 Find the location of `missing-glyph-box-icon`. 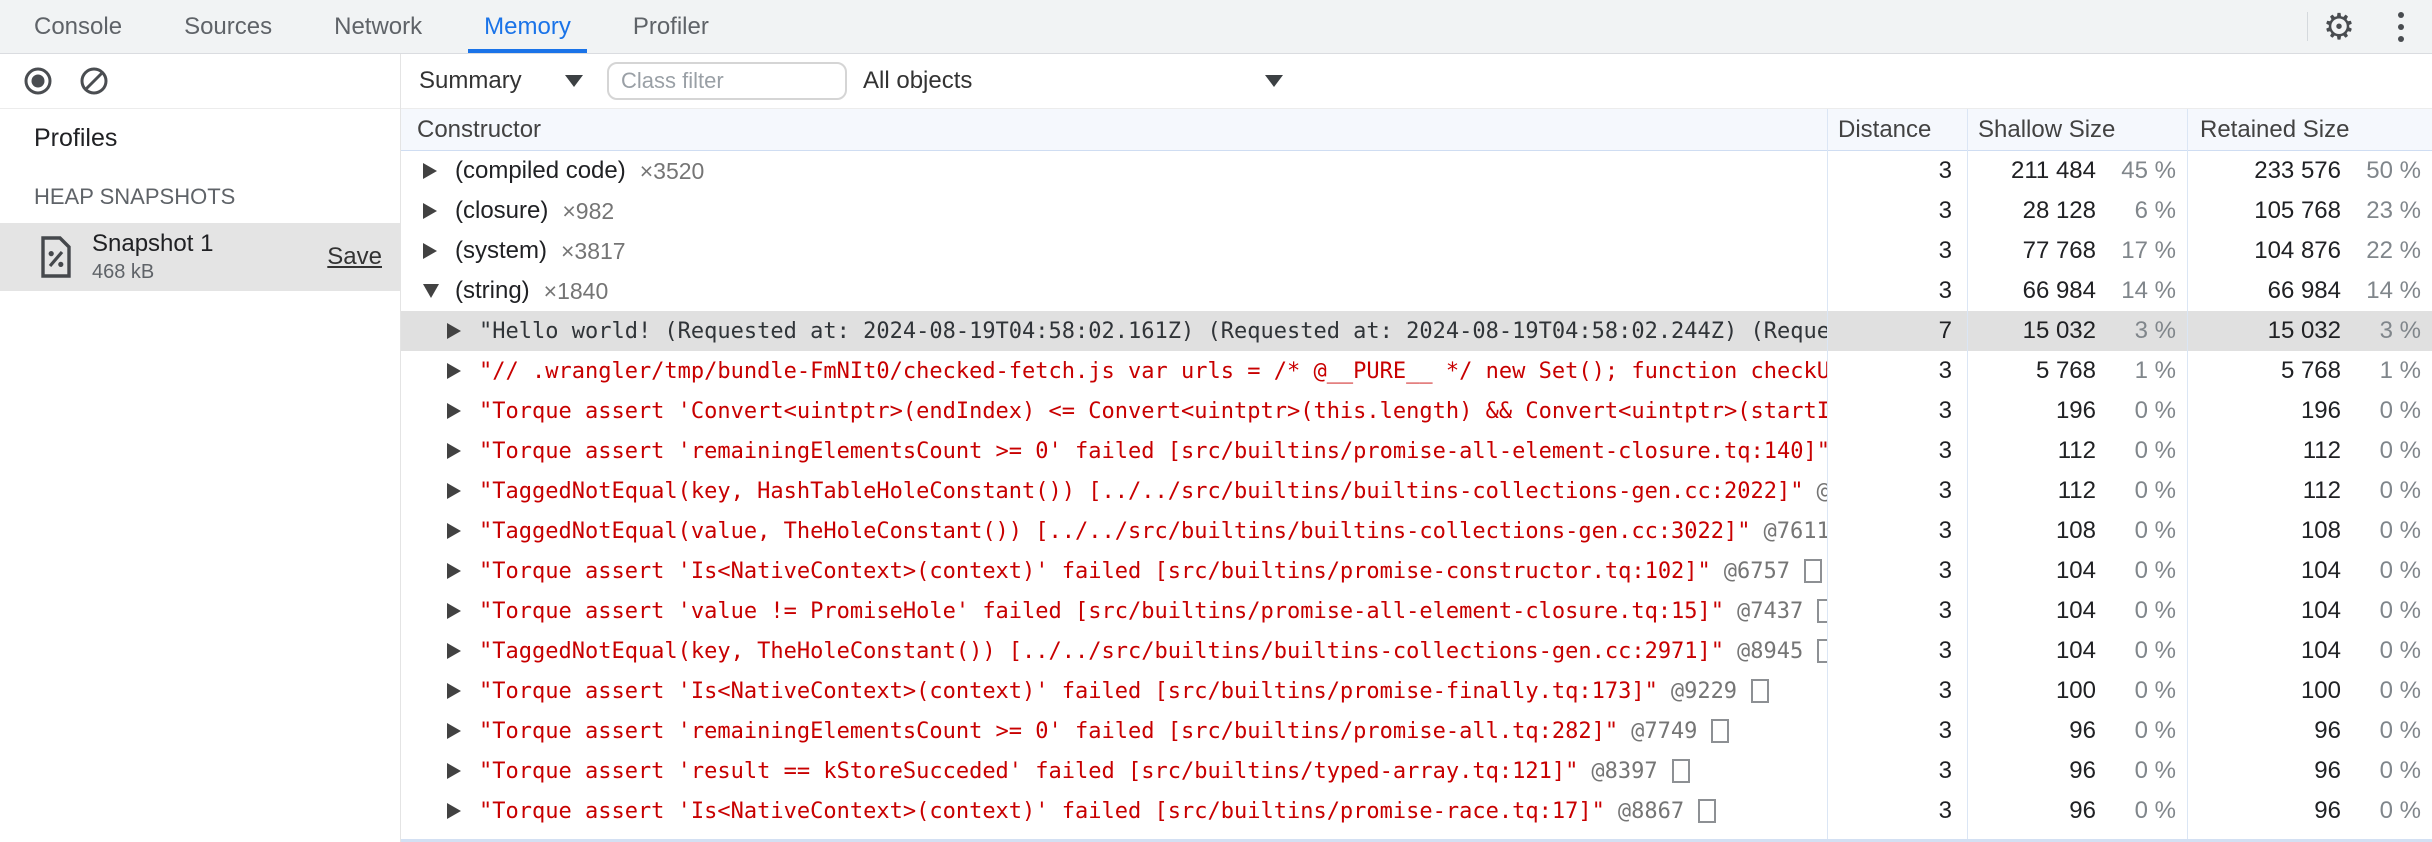

missing-glyph-box-icon is located at coordinates (1680, 771).